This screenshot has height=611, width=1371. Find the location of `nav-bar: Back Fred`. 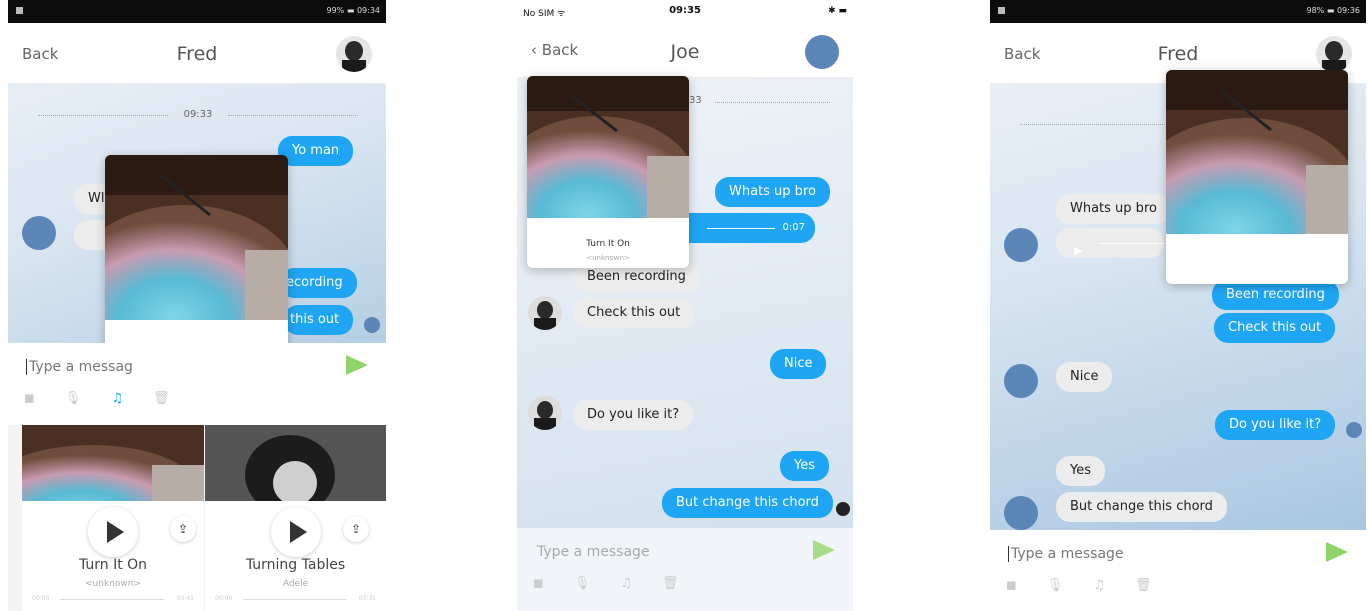

nav-bar: Back Fred is located at coordinates (197, 53).